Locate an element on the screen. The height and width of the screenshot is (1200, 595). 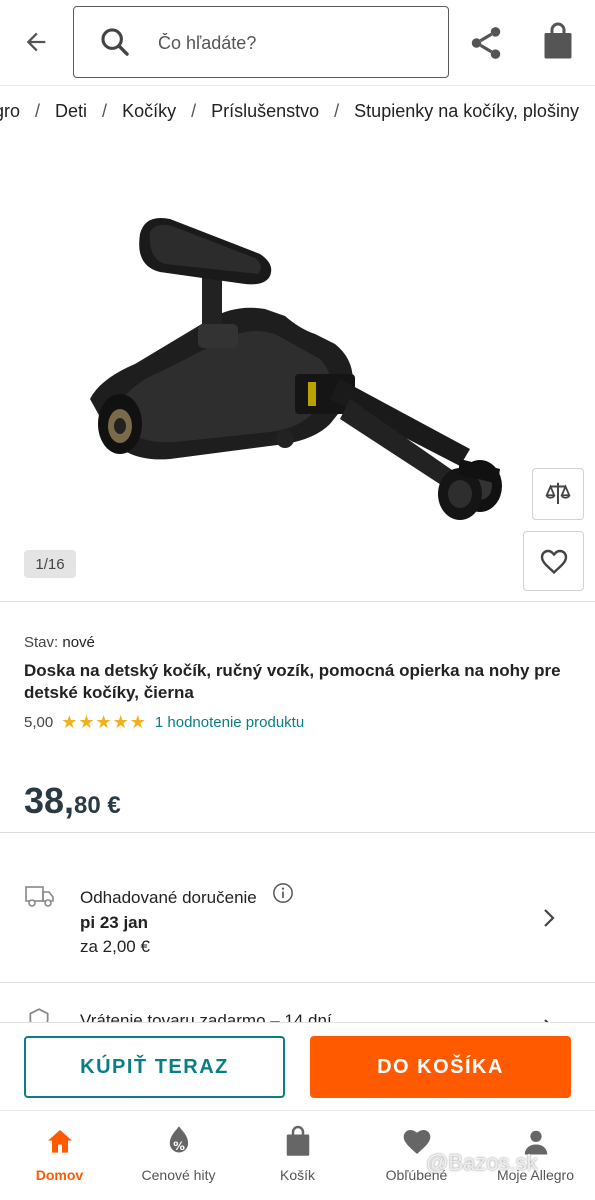
price-decimal: 80 € is located at coordinates (97, 805).